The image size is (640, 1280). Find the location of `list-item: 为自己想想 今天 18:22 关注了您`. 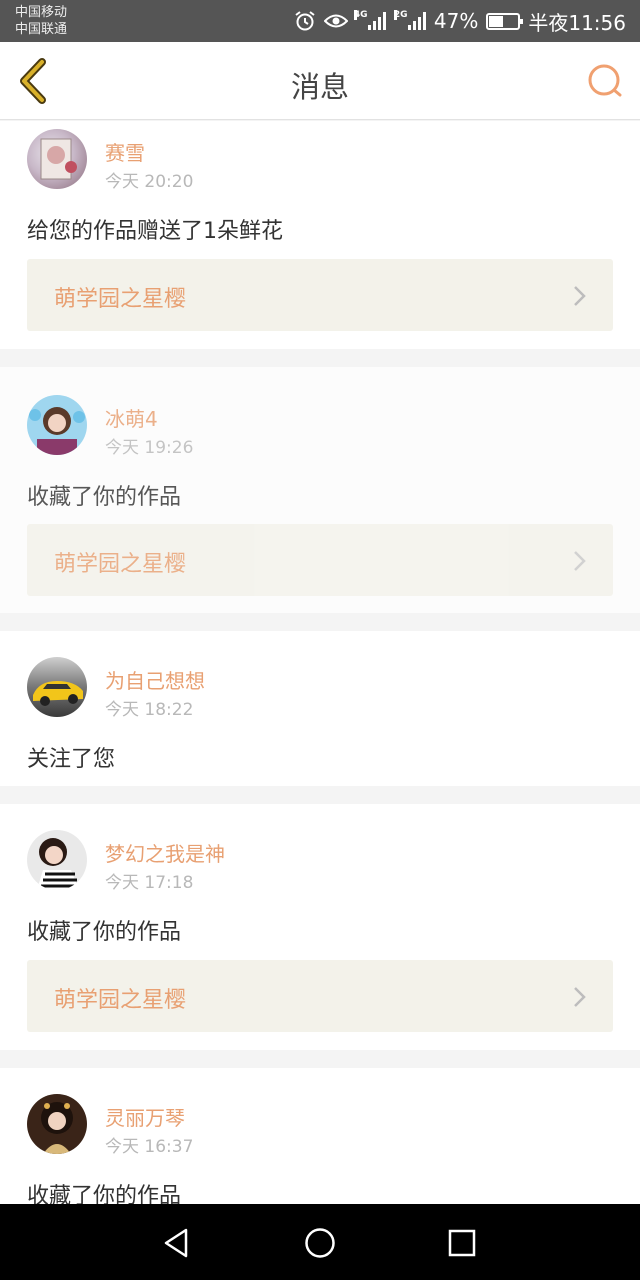

list-item: 为自己想想 今天 18:22 关注了您 is located at coordinates (320, 708).